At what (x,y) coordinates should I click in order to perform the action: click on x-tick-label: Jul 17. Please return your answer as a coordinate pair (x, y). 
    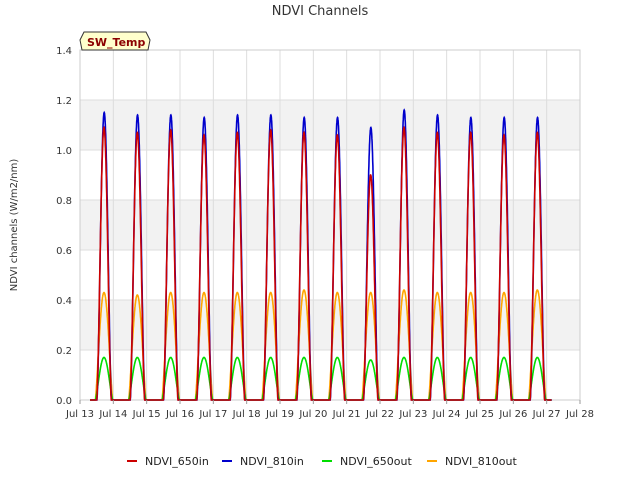
    Looking at the image, I should click on (212, 414).